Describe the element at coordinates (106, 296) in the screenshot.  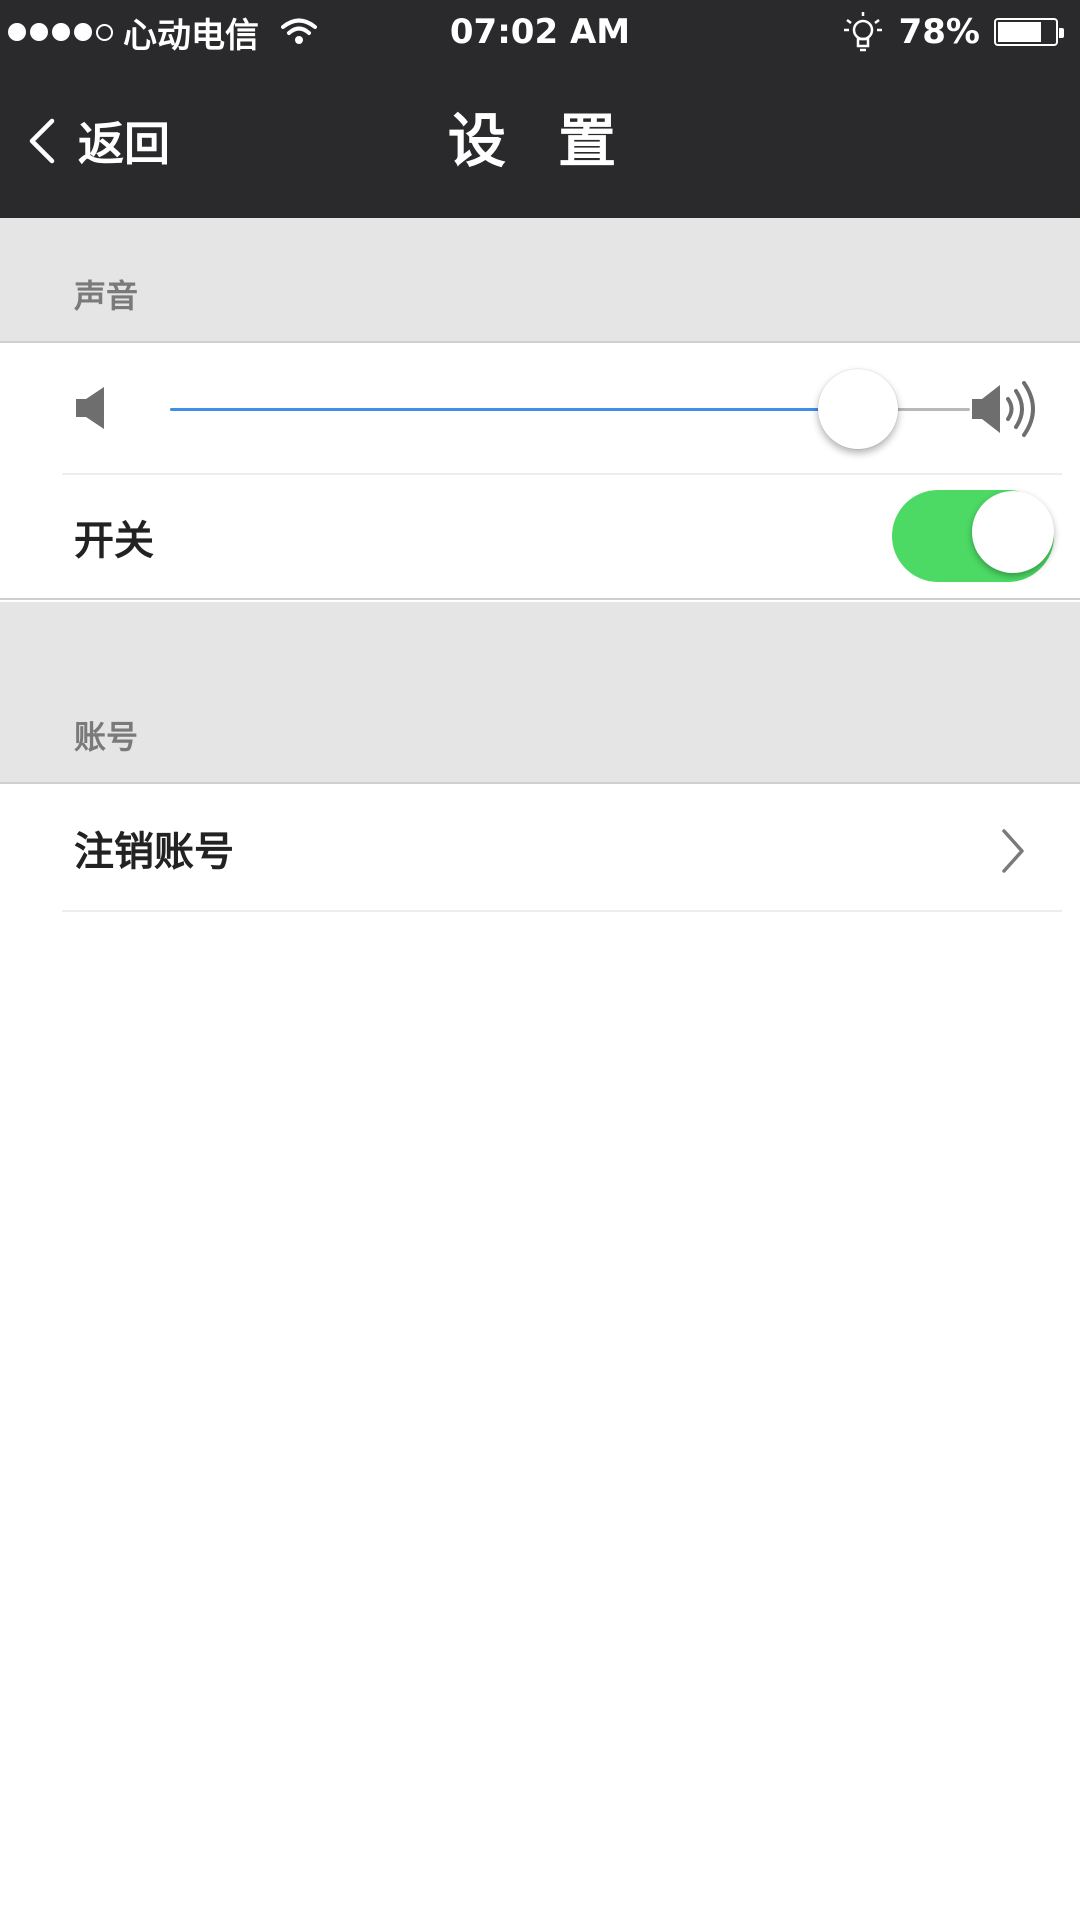
I see `section-label-sound: 声音` at that location.